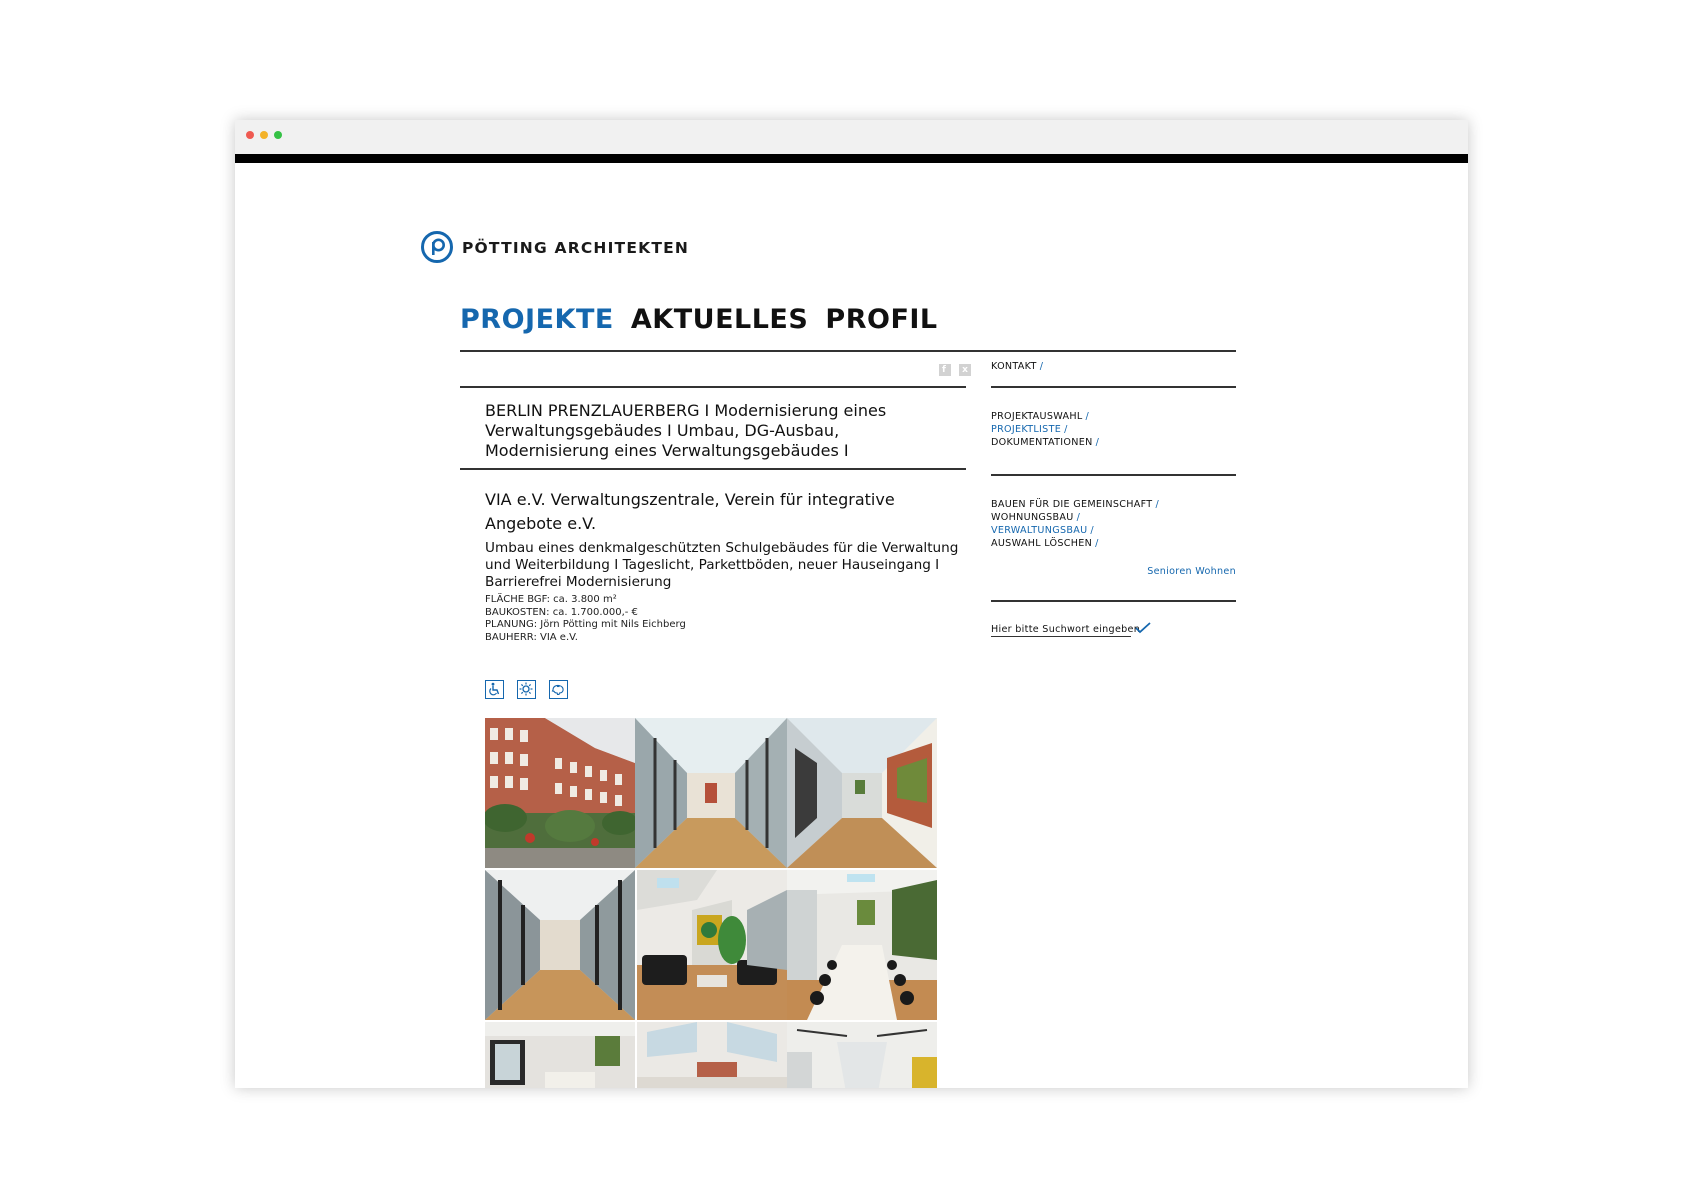 This screenshot has height=1200, width=1690. Describe the element at coordinates (881, 319) in the screenshot. I see `nav-profil: PROFIL` at that location.